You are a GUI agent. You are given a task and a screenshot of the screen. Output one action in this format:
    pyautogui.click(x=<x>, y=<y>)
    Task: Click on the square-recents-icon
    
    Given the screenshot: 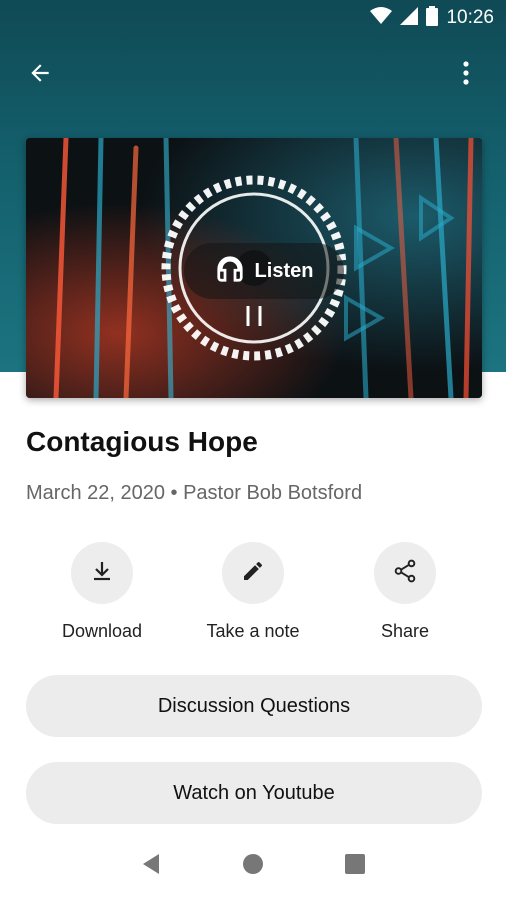 What is the action you would take?
    pyautogui.click(x=355, y=866)
    